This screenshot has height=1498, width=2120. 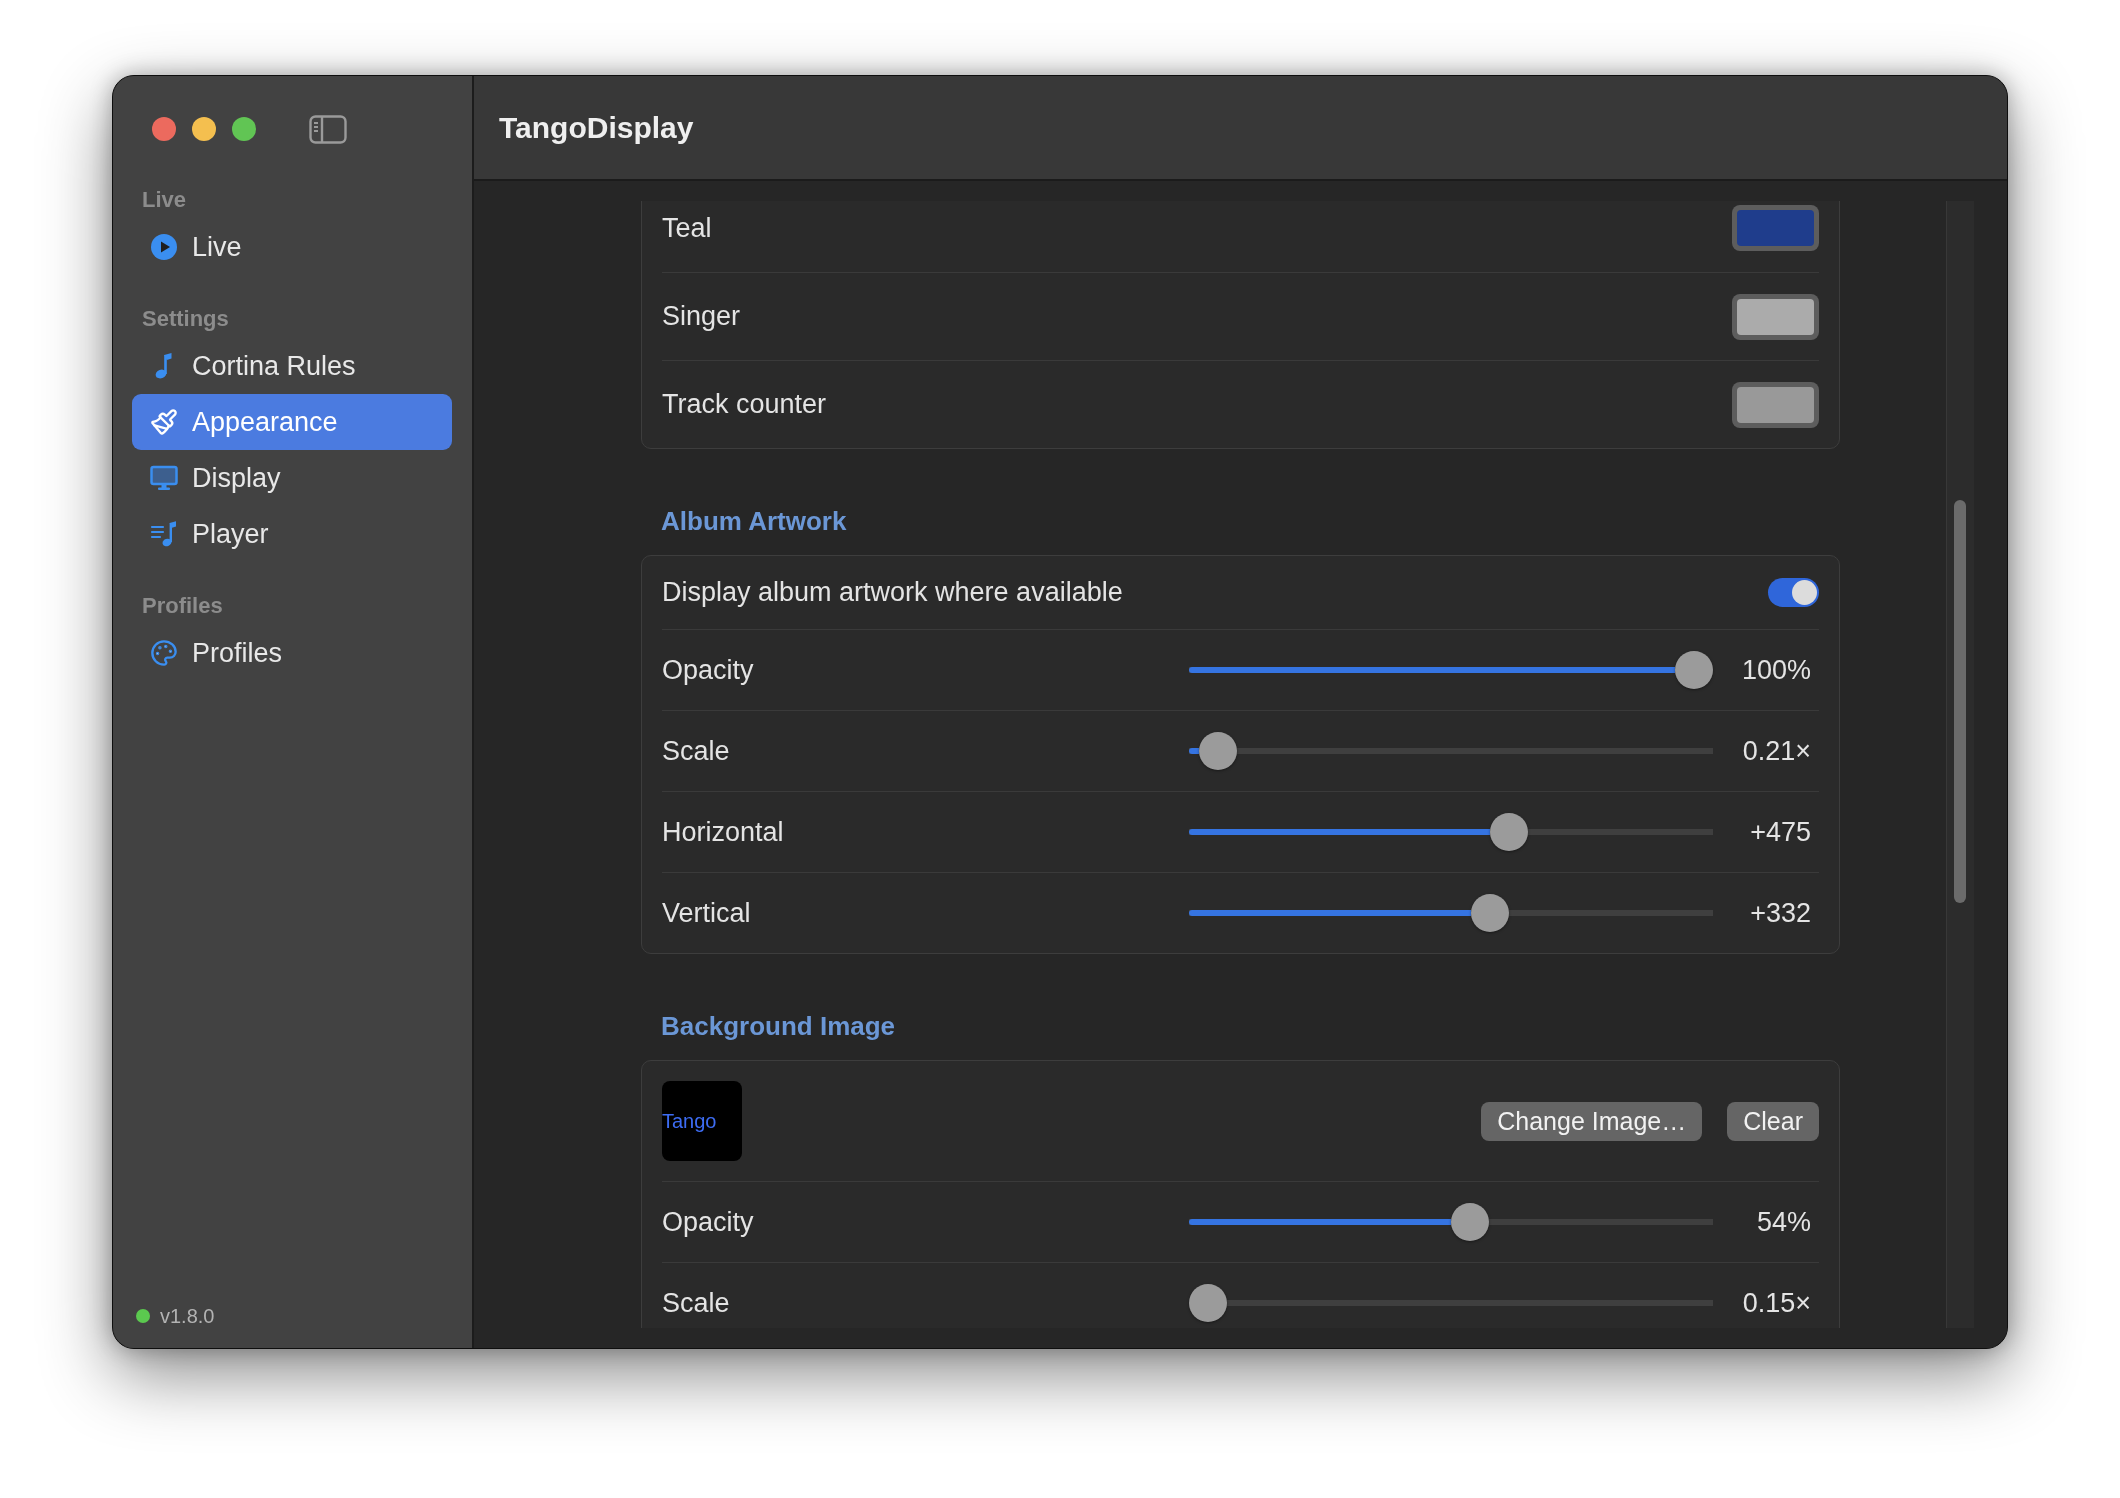 What do you see at coordinates (164, 653) in the screenshot?
I see `palette-icon` at bounding box center [164, 653].